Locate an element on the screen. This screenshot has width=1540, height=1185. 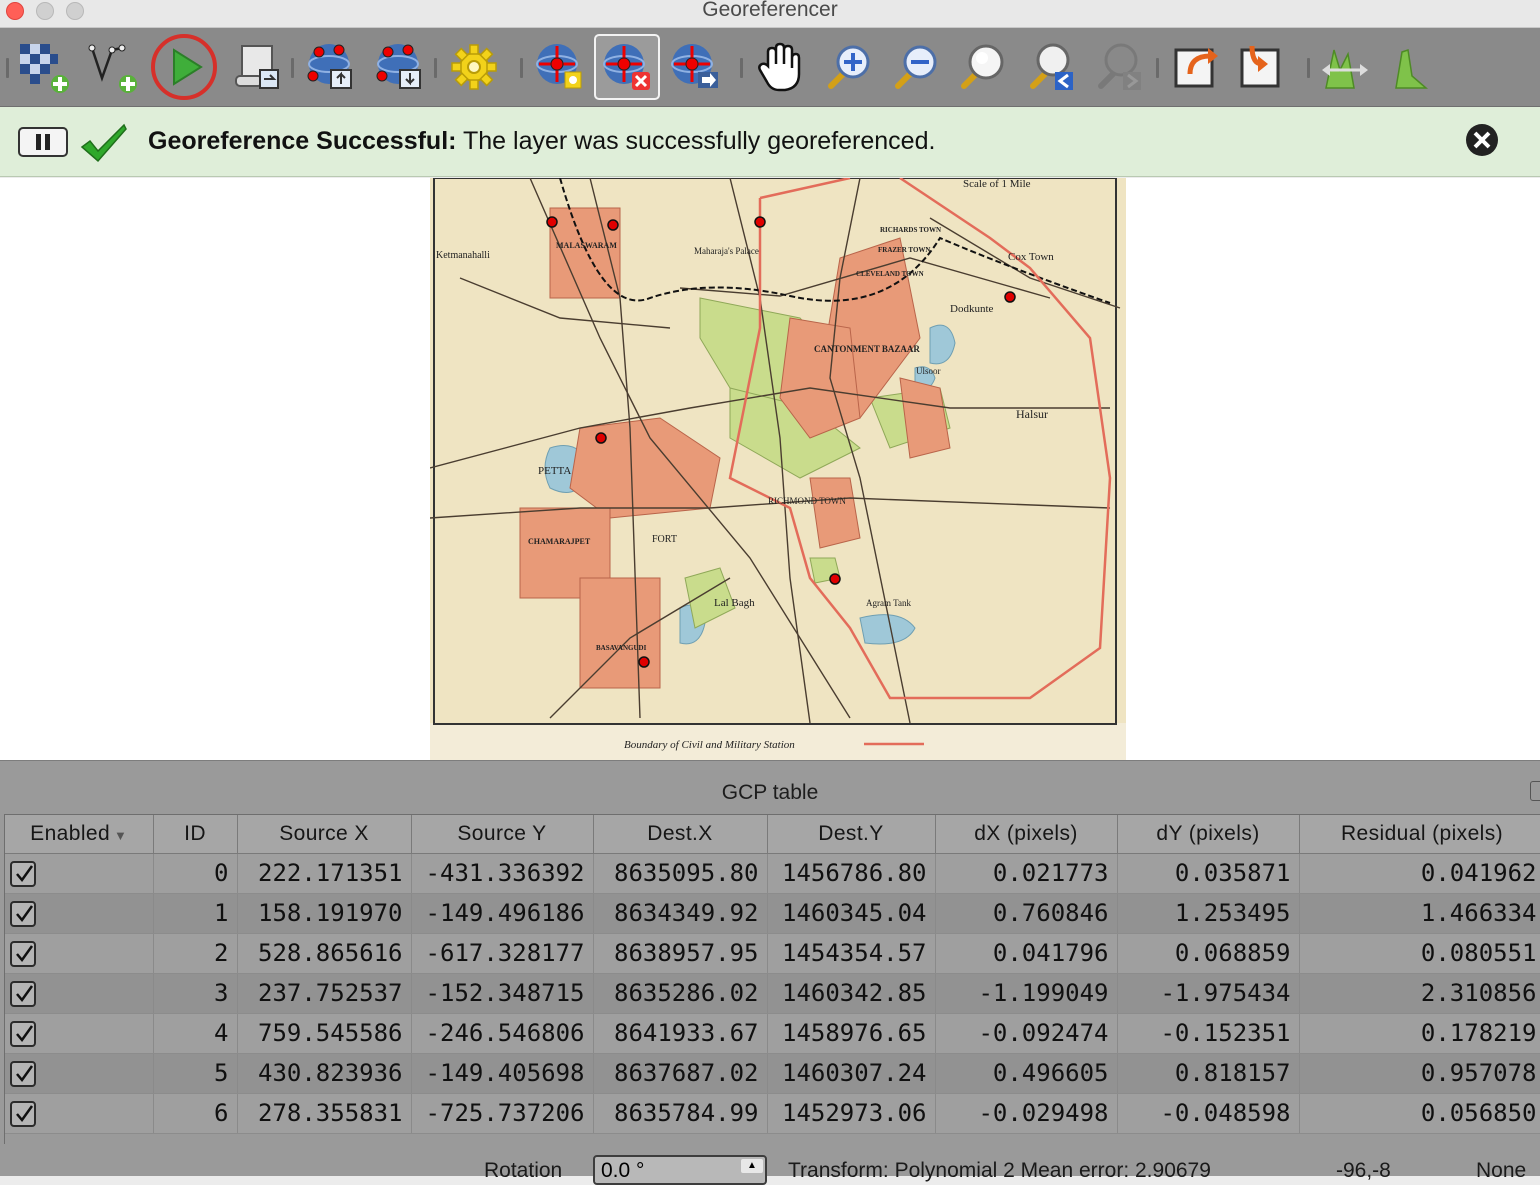
delete-point-button is located at coordinates (627, 67).